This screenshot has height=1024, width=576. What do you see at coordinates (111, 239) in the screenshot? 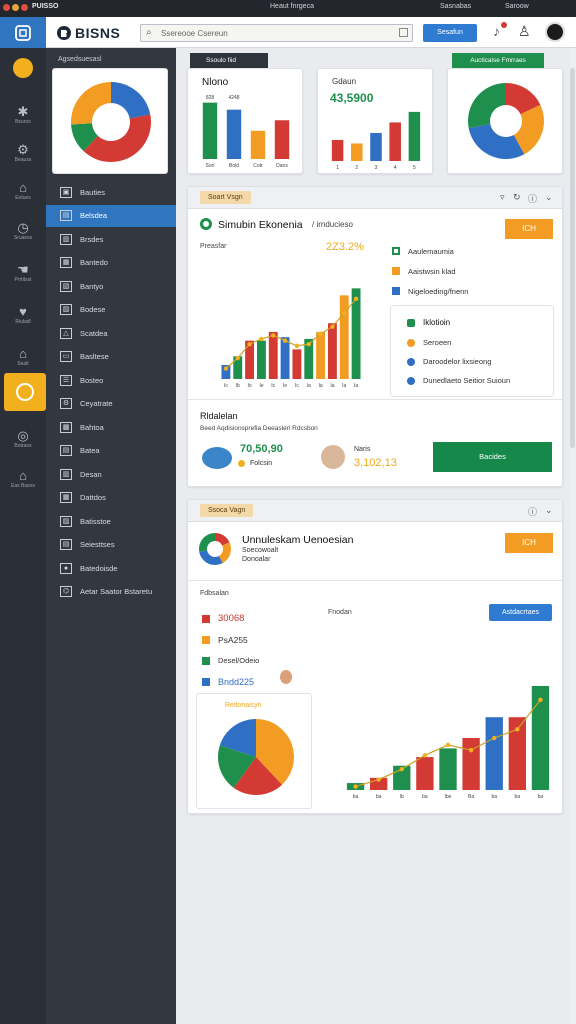
I see `nav-item: ▥ Brsdes` at bounding box center [111, 239].